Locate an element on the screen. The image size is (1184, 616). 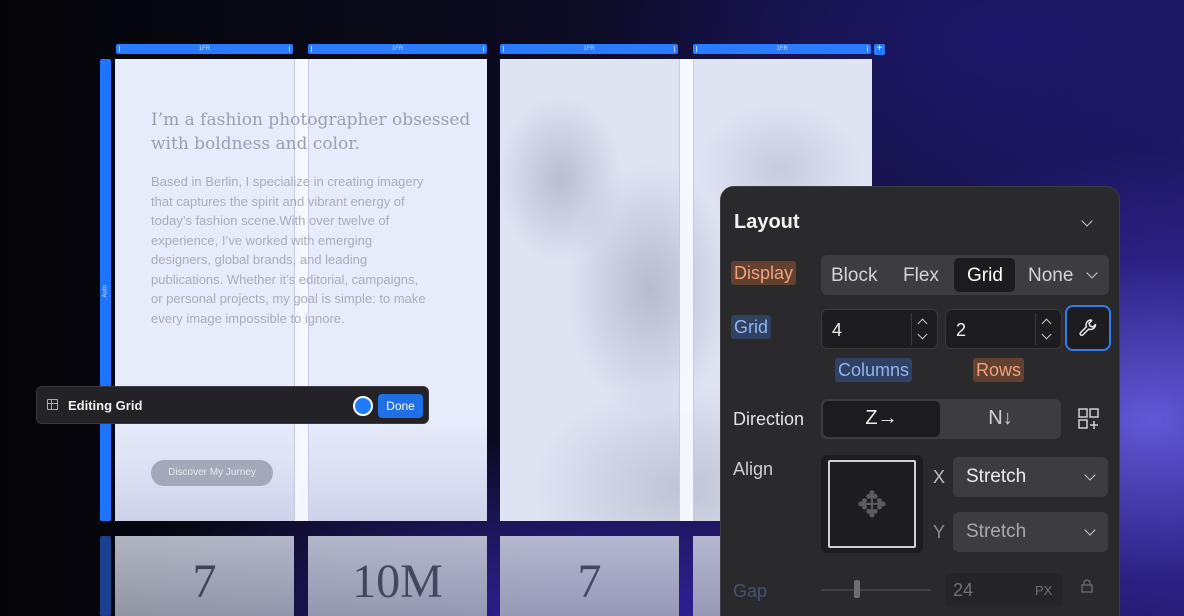
display-option-block: Block is located at coordinates (854, 276).